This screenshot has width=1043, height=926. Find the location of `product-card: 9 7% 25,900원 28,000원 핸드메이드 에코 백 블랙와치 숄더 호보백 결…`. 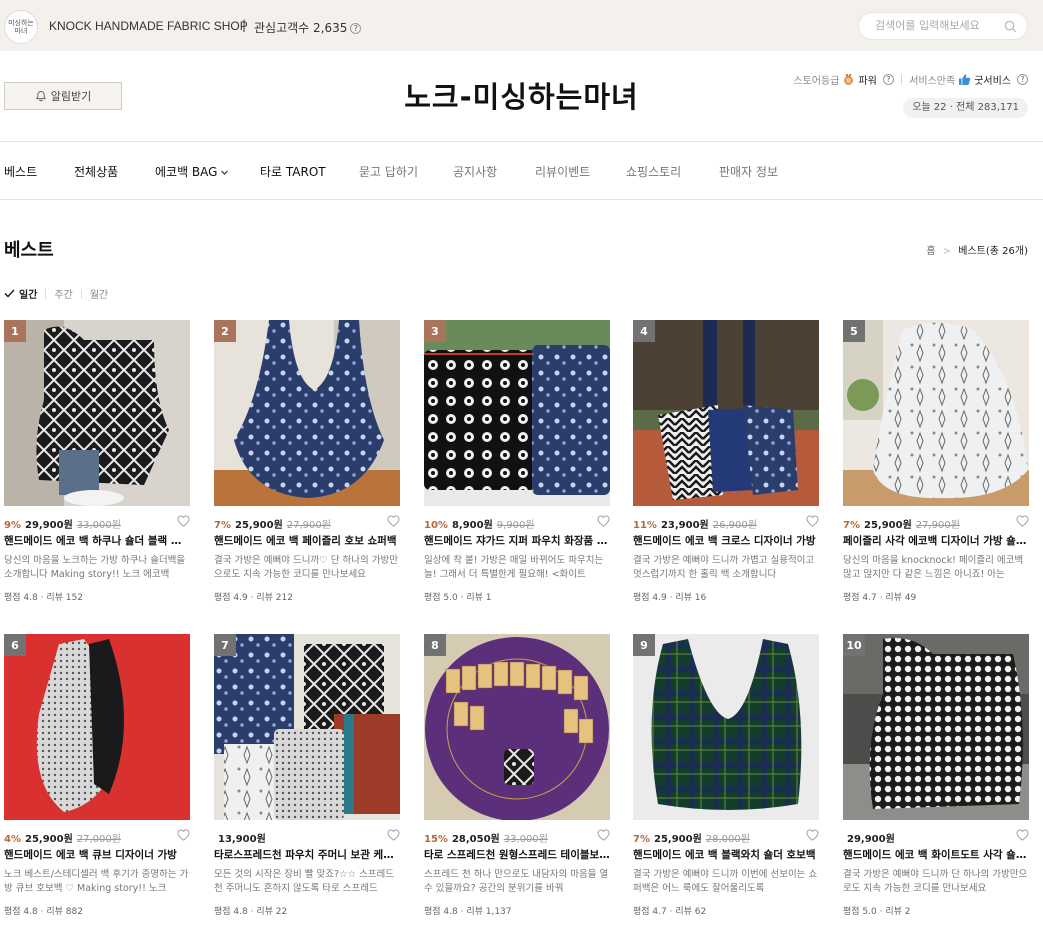

product-card: 9 7% 25,900원 28,000원 핸드메이드 에코 백 블랙와치 숄더 호보백 결… is located at coordinates (726, 775).